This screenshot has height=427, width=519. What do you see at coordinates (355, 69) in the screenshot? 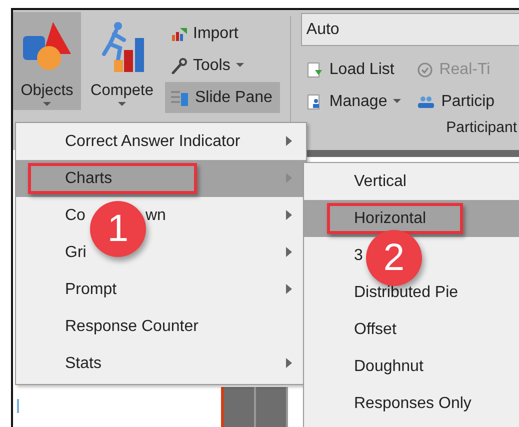
I see `ribbon-button: Load List` at bounding box center [355, 69].